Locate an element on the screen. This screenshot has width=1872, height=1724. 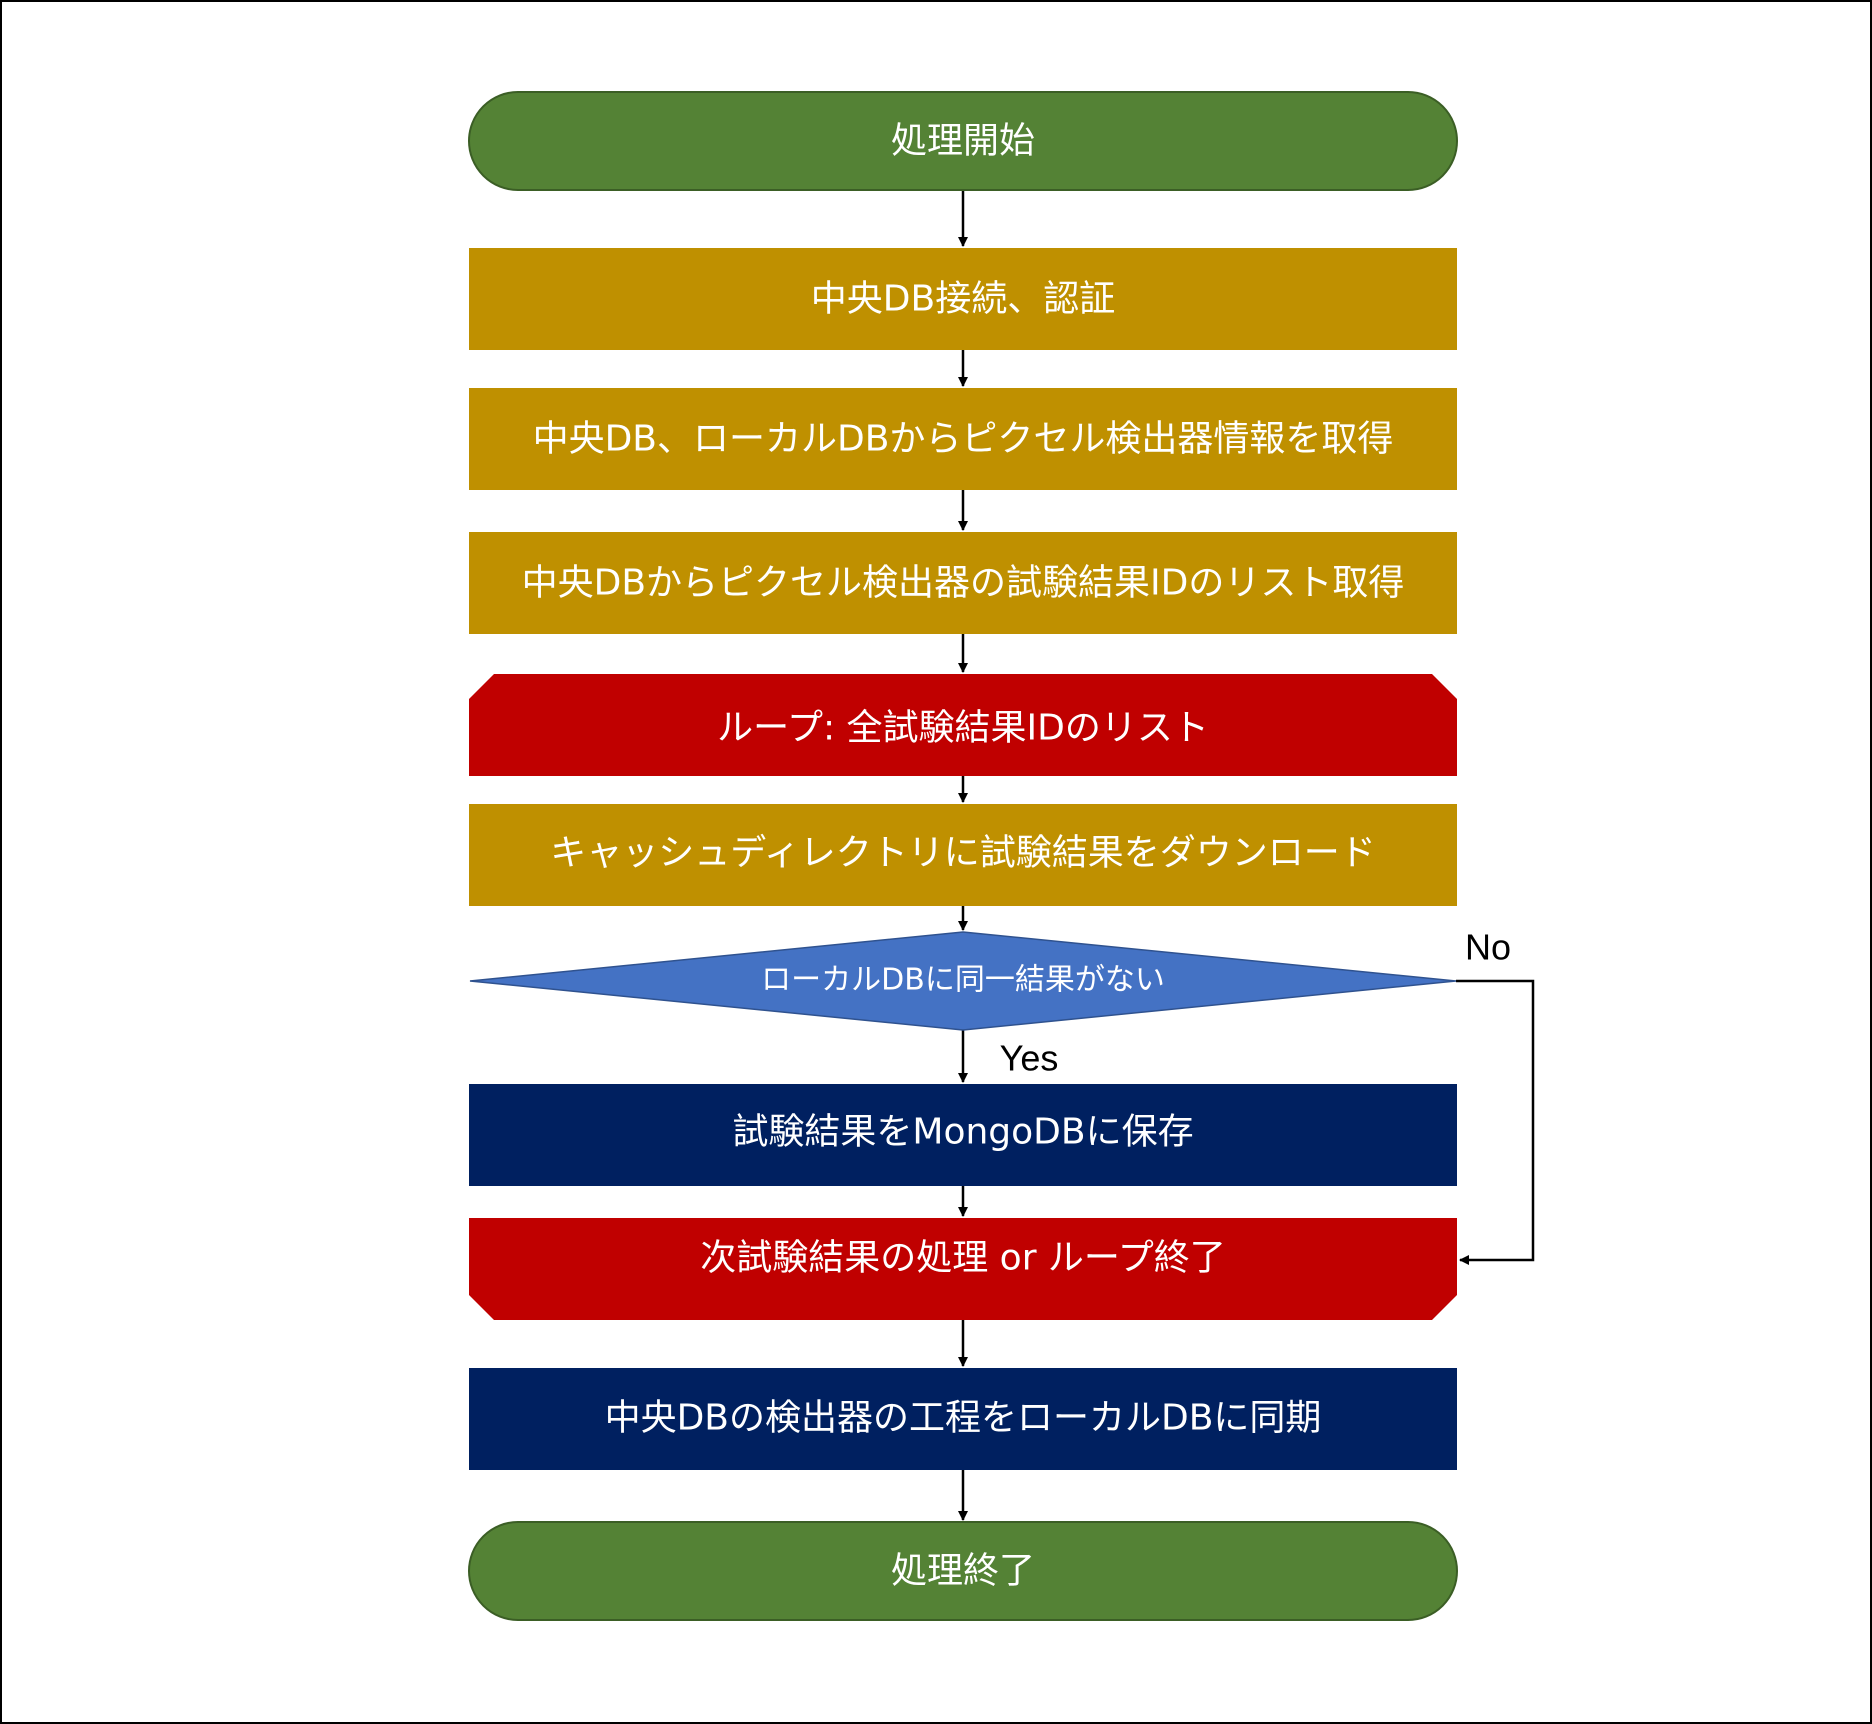
start-label: 処理開始 is located at coordinates (963, 141).